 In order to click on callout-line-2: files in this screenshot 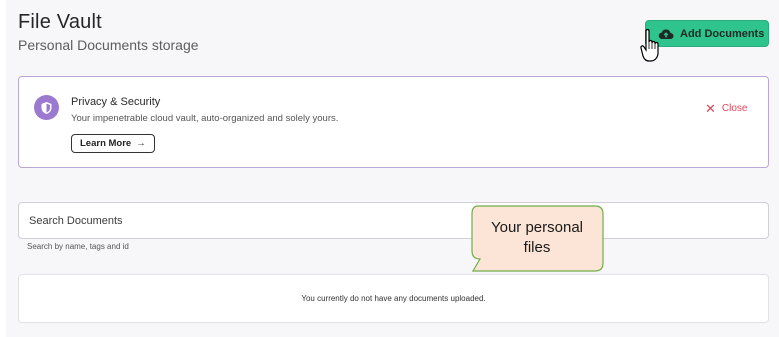, I will do `click(537, 247)`.